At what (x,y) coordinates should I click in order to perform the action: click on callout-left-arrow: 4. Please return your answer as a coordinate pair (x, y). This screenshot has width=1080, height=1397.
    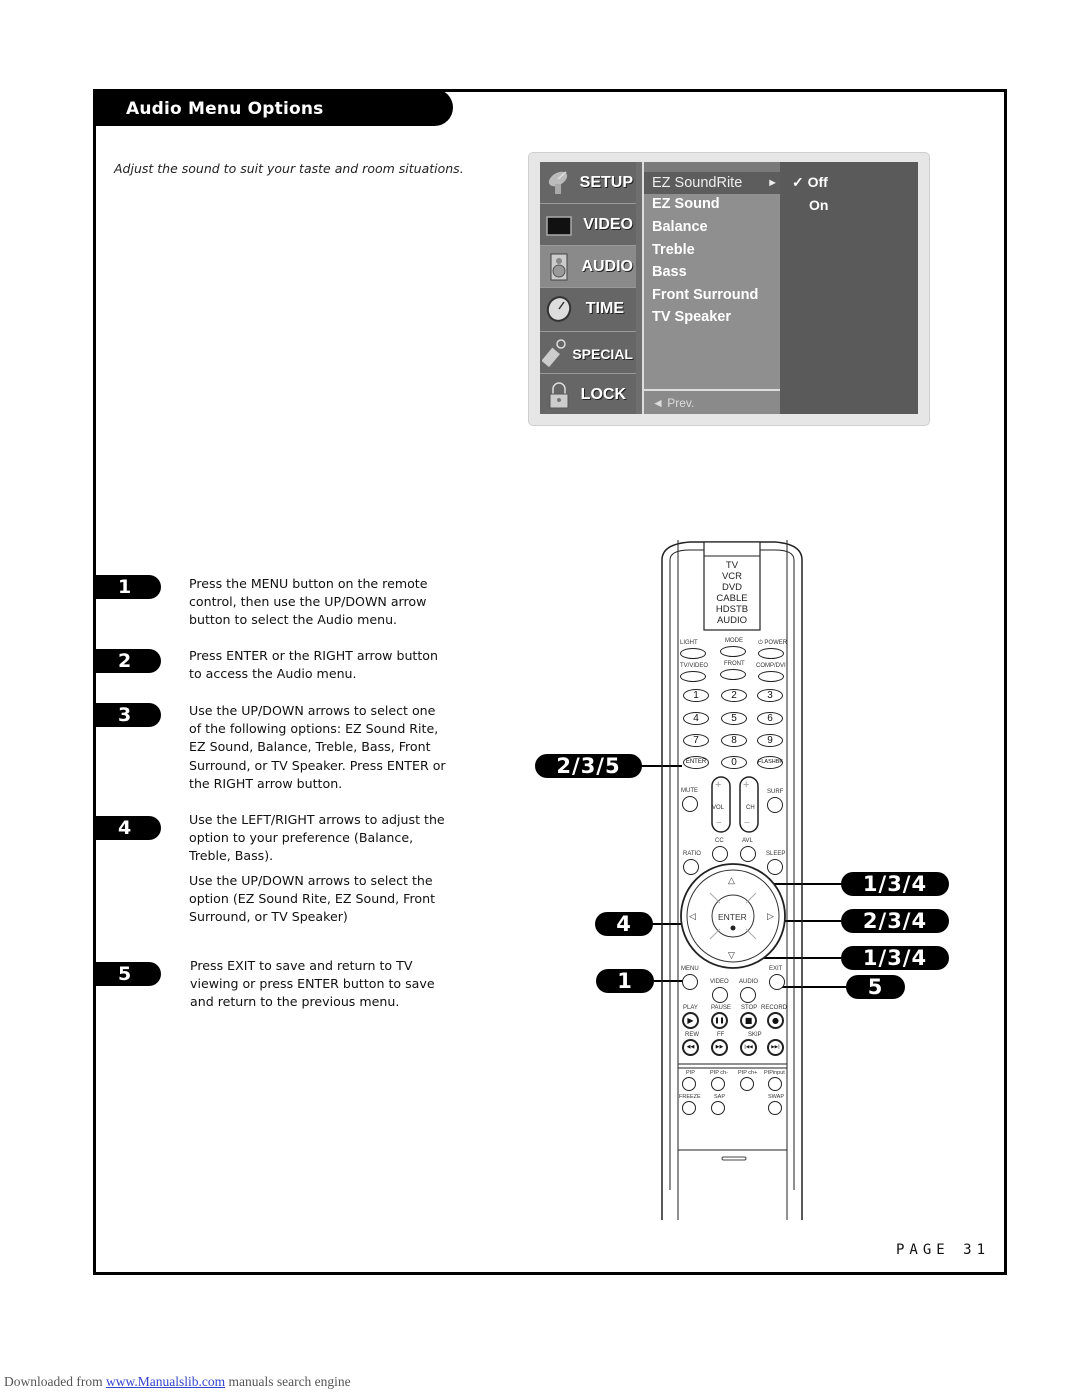
    Looking at the image, I should click on (624, 924).